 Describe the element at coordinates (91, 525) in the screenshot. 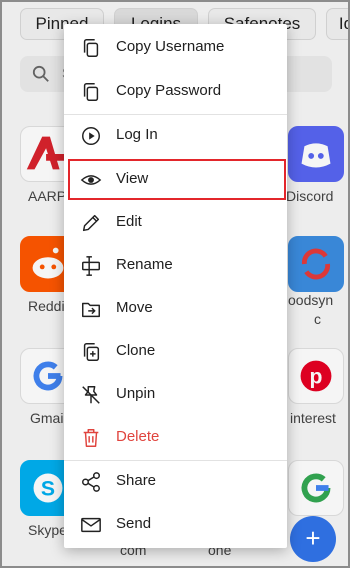

I see `envelope-icon` at that location.